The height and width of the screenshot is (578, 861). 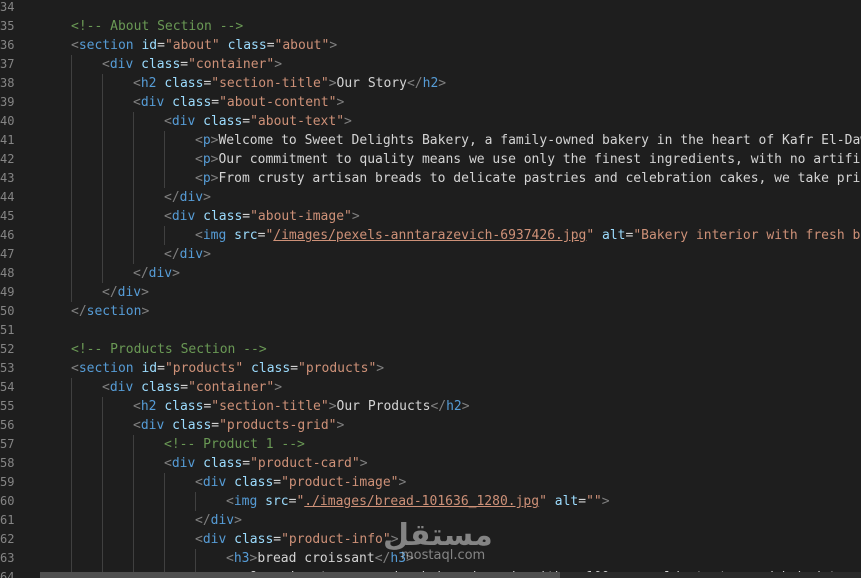 I want to click on code-line: <!-- Product 1 -->, so click(x=234, y=444).